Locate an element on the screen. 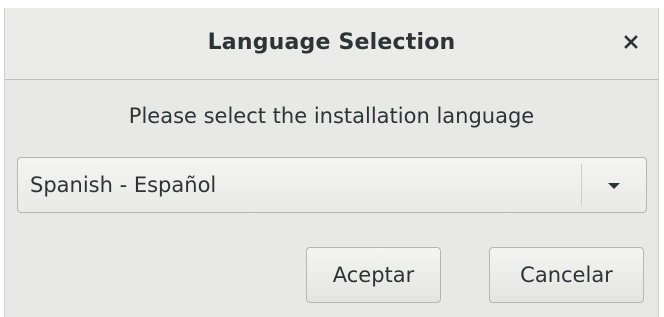  close-icon is located at coordinates (631, 43).